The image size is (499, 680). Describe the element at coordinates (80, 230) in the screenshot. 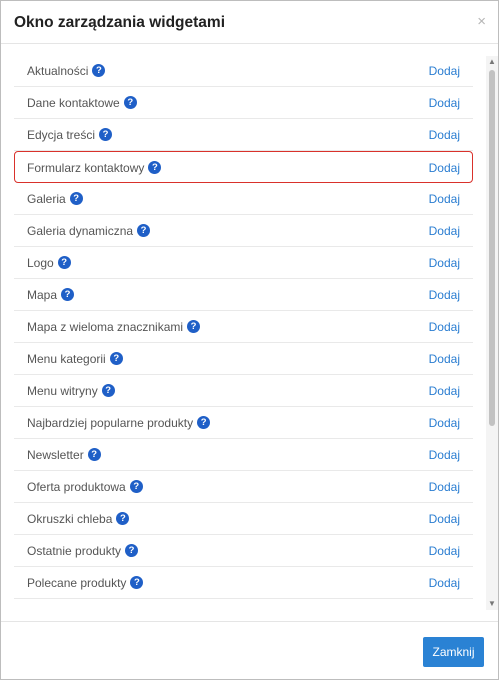

I see `widget-name: Galeria dynamiczna` at that location.